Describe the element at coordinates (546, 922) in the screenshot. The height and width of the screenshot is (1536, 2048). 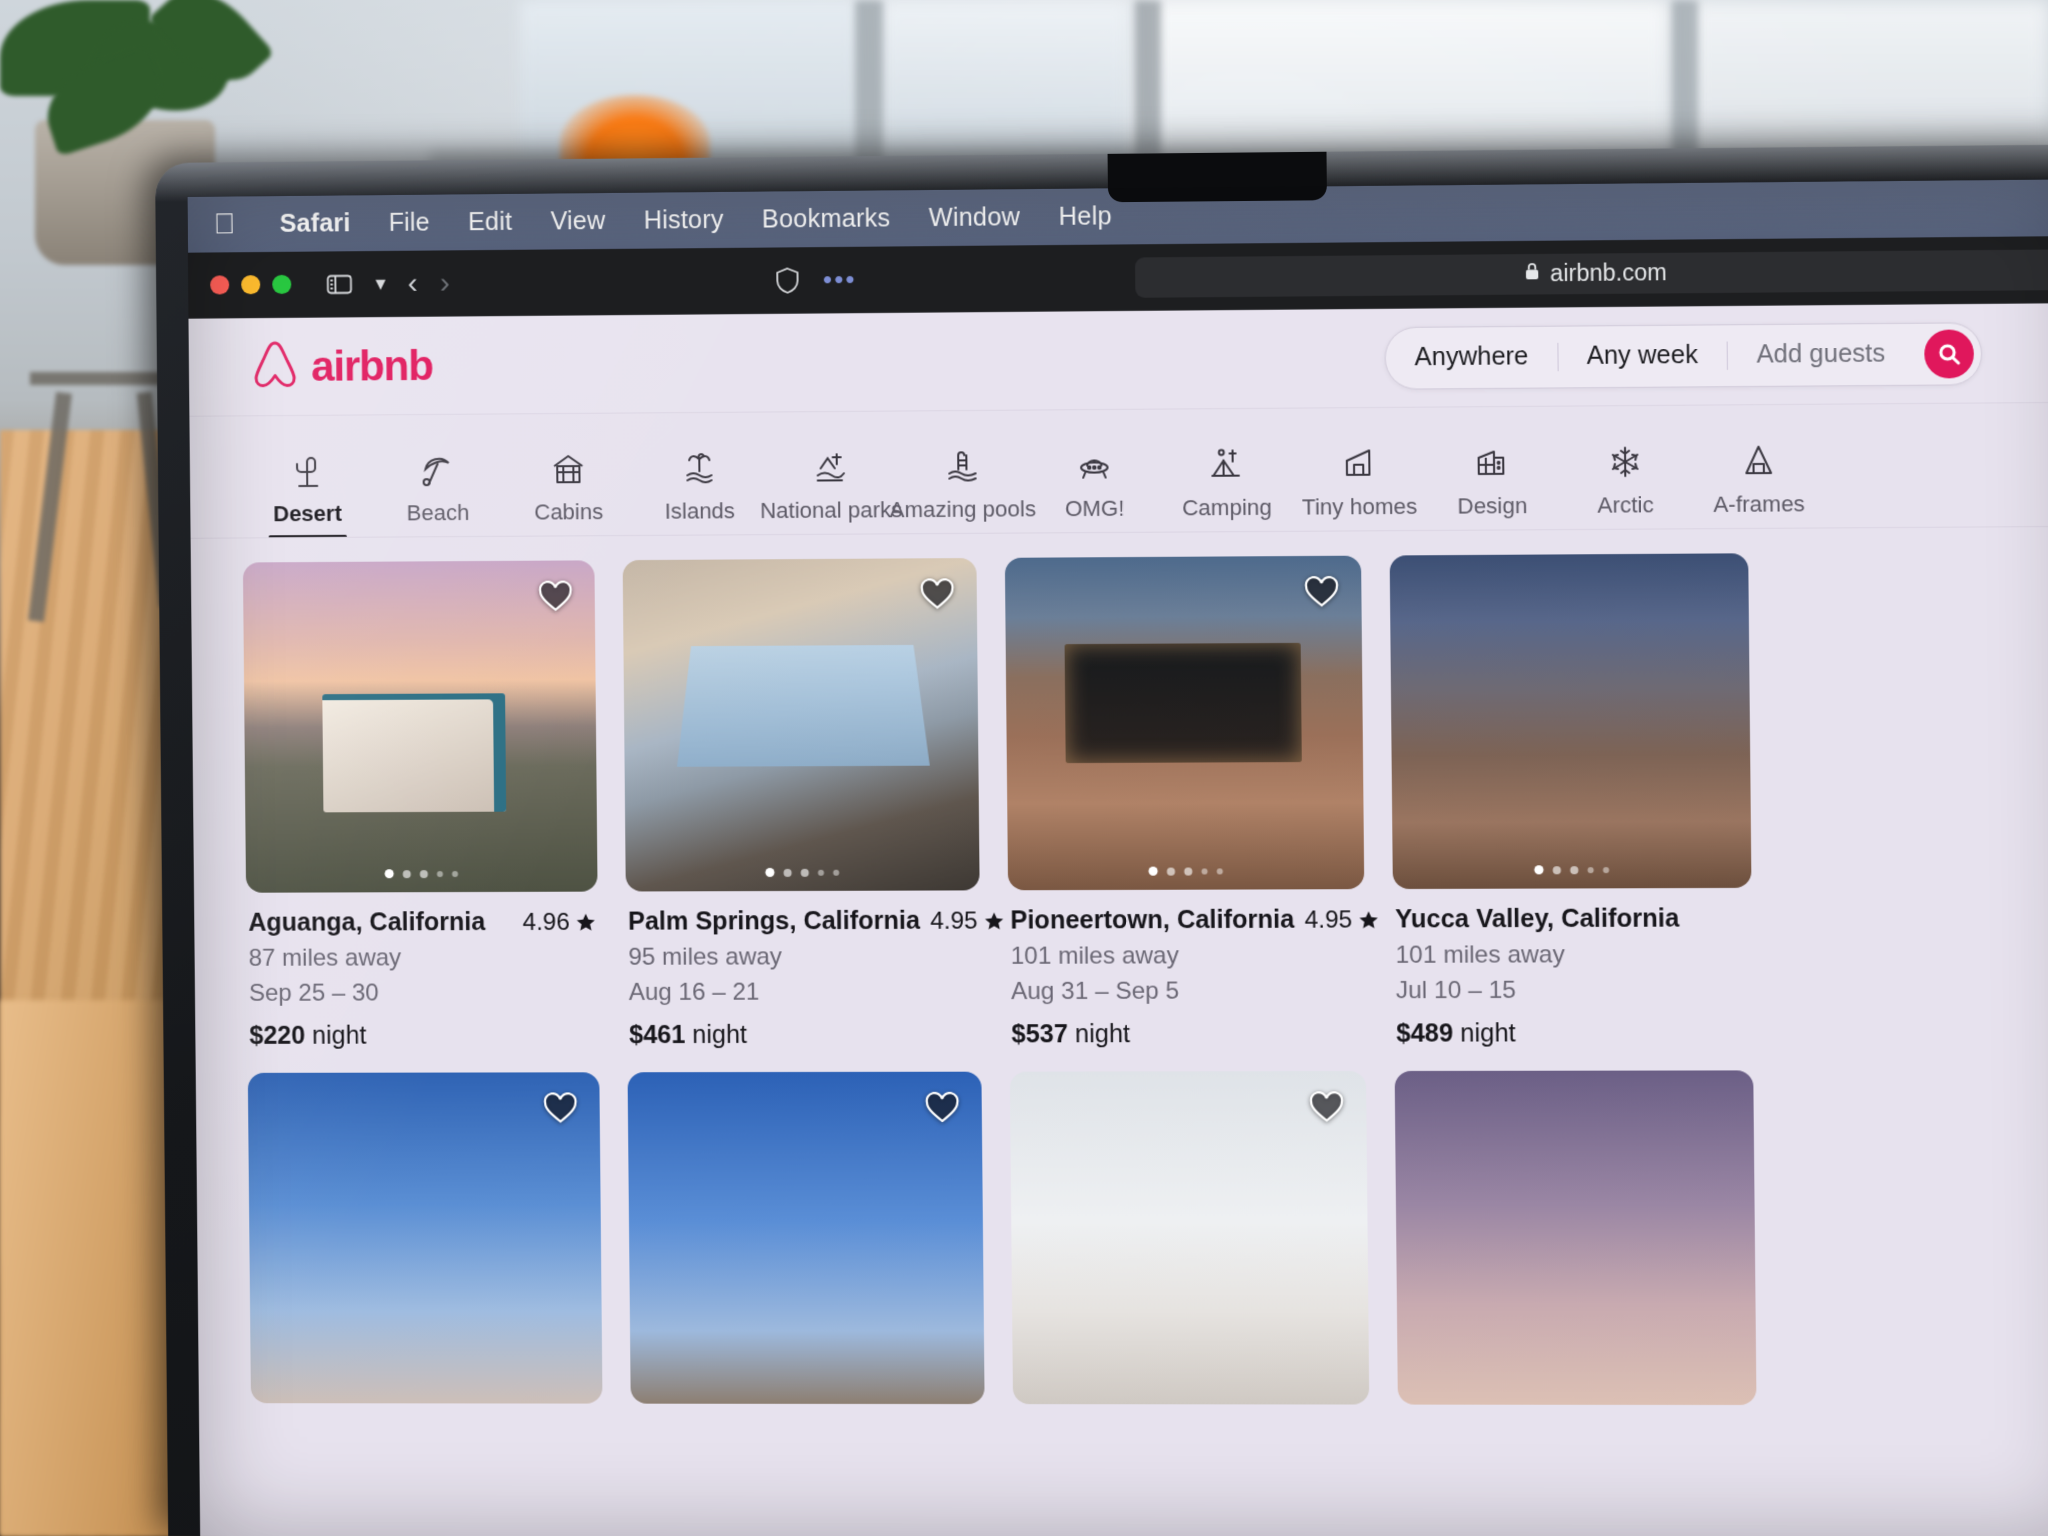
I see `rating-value: 4.96` at that location.